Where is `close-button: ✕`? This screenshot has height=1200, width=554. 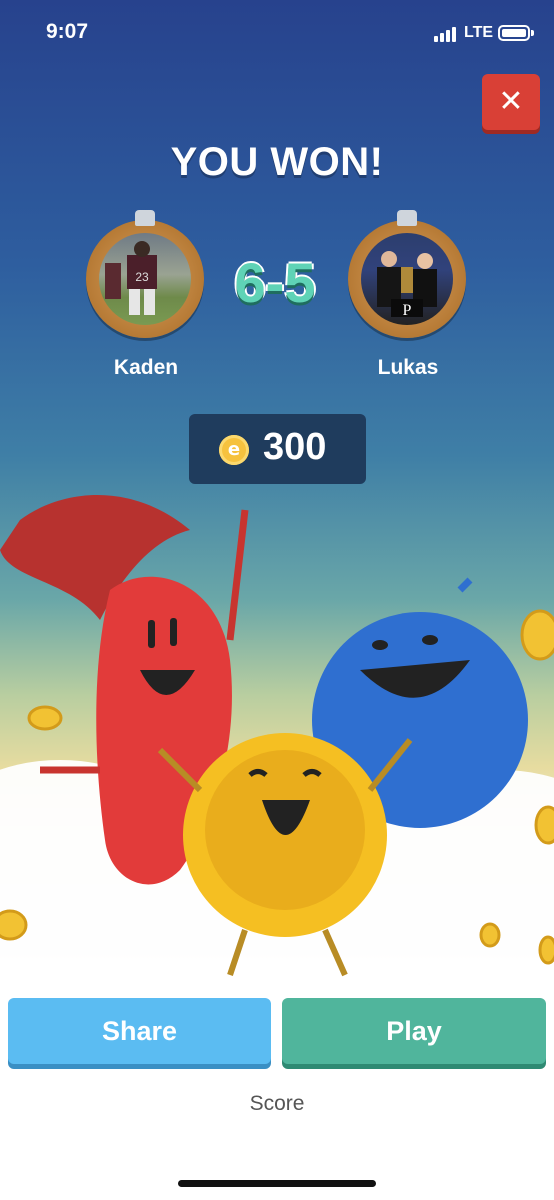
close-button: ✕ is located at coordinates (511, 102).